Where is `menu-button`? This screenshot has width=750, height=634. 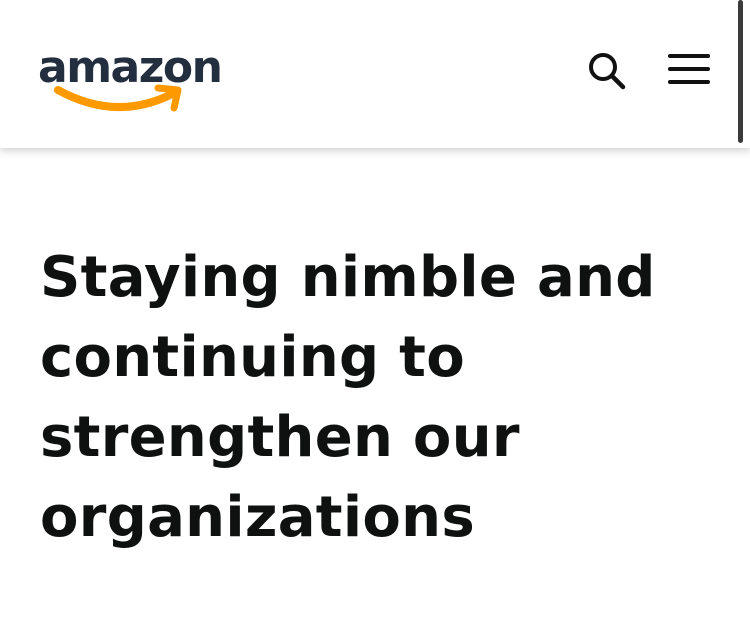
menu-button is located at coordinates (689, 70).